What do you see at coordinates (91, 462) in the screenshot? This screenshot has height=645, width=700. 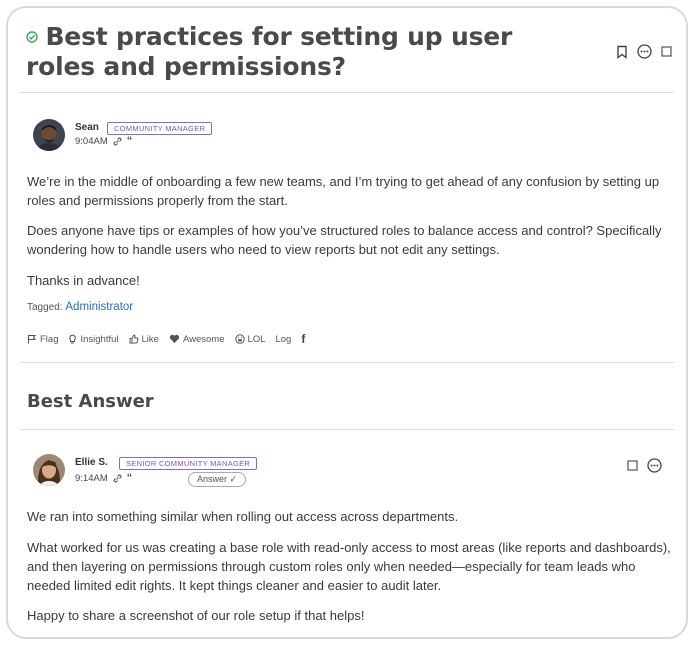 I see `author-name: Ellie S.` at bounding box center [91, 462].